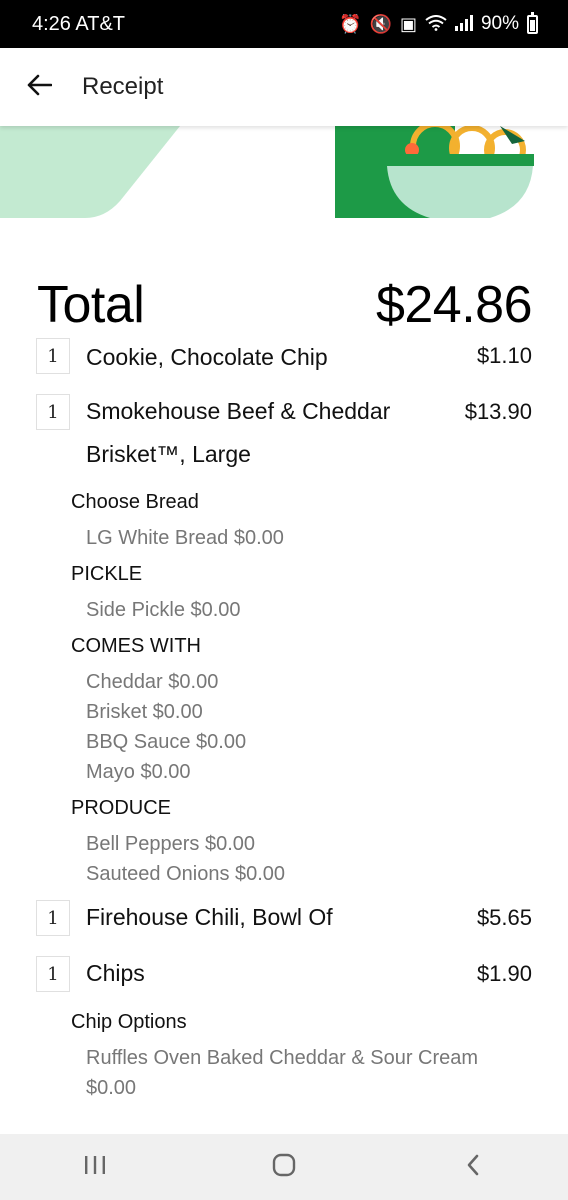  I want to click on back-button, so click(39, 87).